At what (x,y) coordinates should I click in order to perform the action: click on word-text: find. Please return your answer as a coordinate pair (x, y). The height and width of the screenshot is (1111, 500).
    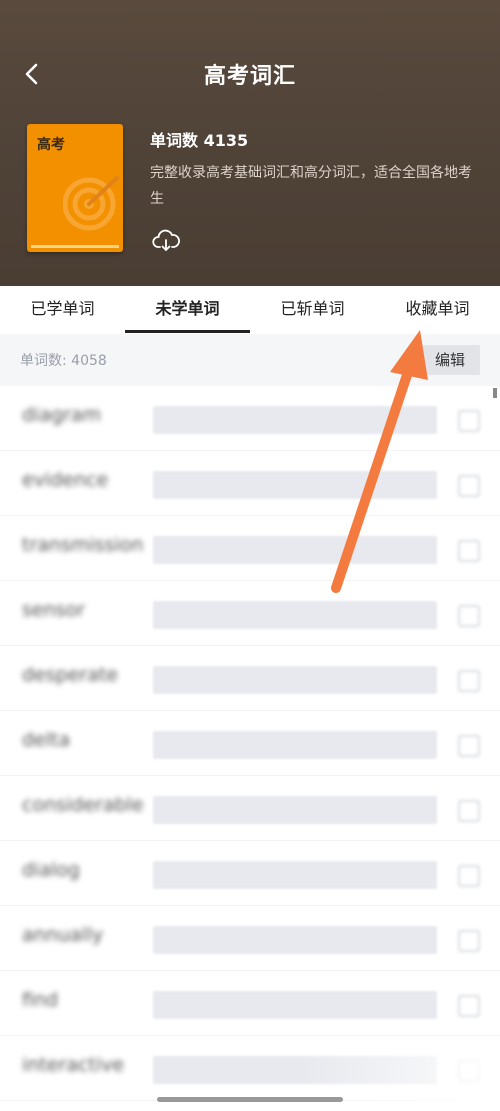
    Looking at the image, I should click on (40, 1000).